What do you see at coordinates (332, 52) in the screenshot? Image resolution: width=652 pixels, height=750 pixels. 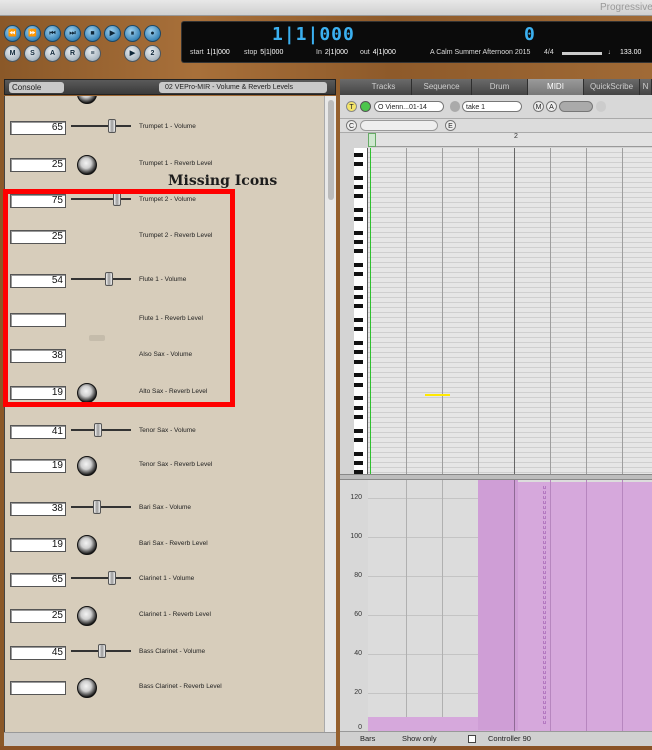 I see `in-field: In 2|1|000` at bounding box center [332, 52].